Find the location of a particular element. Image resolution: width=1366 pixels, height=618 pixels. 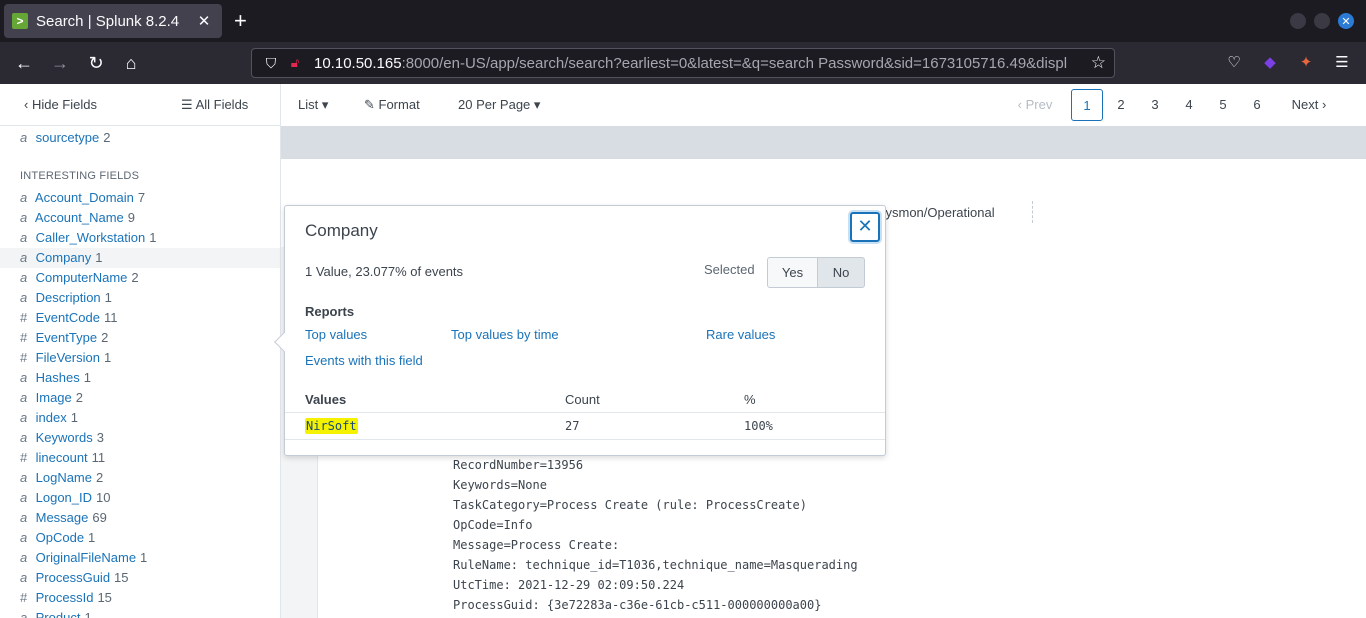

sidebar-field: a Hashes 1 is located at coordinates (55, 377).